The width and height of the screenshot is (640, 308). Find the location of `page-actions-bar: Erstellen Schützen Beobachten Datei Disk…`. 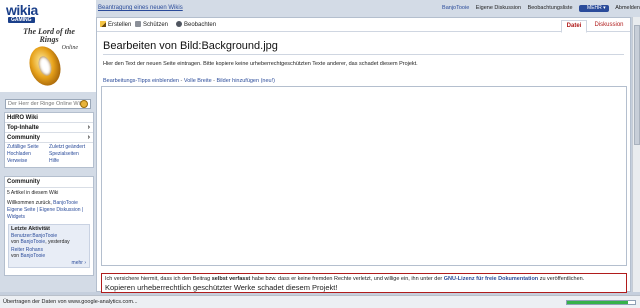

page-actions-bar: Erstellen Schützen Beobachten Datei Disk… is located at coordinates (363, 25).